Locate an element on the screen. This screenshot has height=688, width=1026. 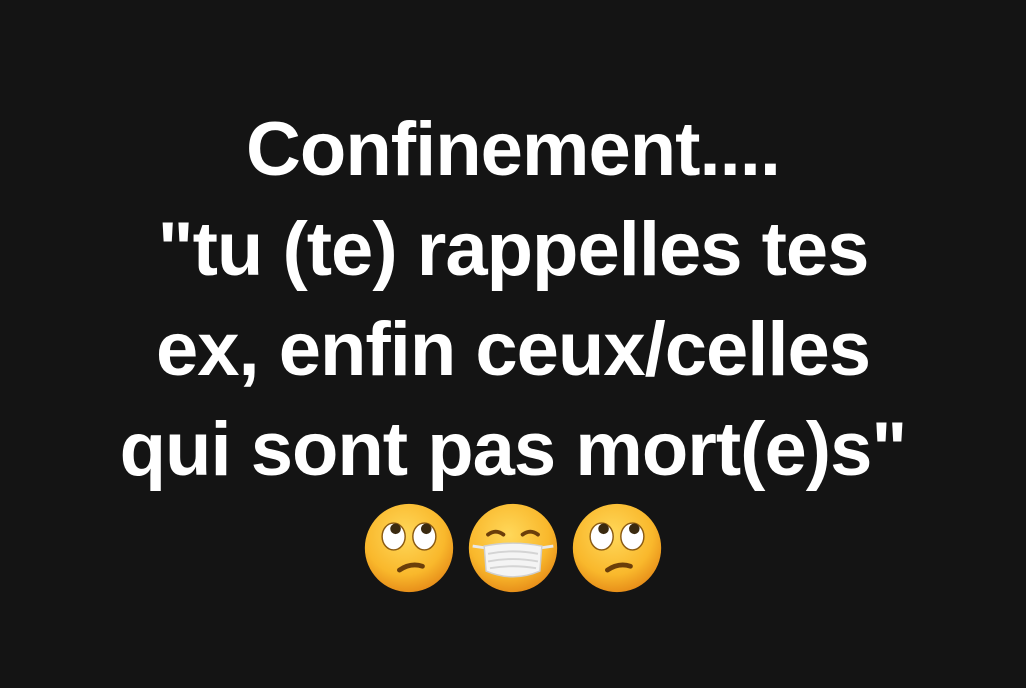
face-with-medical-mask-icon is located at coordinates (513, 548).